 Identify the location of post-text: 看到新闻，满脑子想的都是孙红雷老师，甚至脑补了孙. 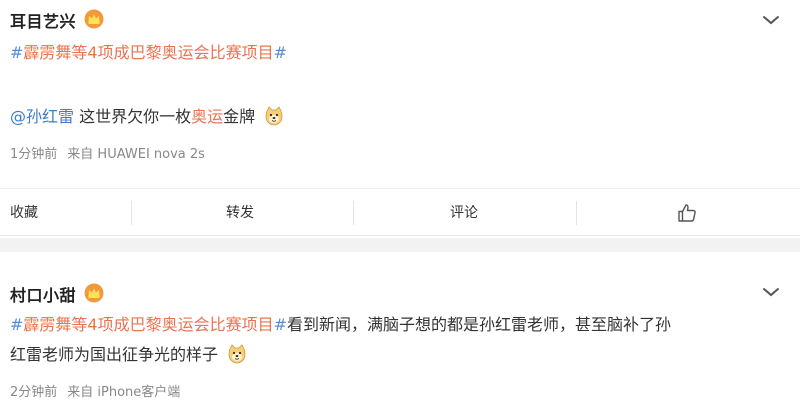
(479, 324).